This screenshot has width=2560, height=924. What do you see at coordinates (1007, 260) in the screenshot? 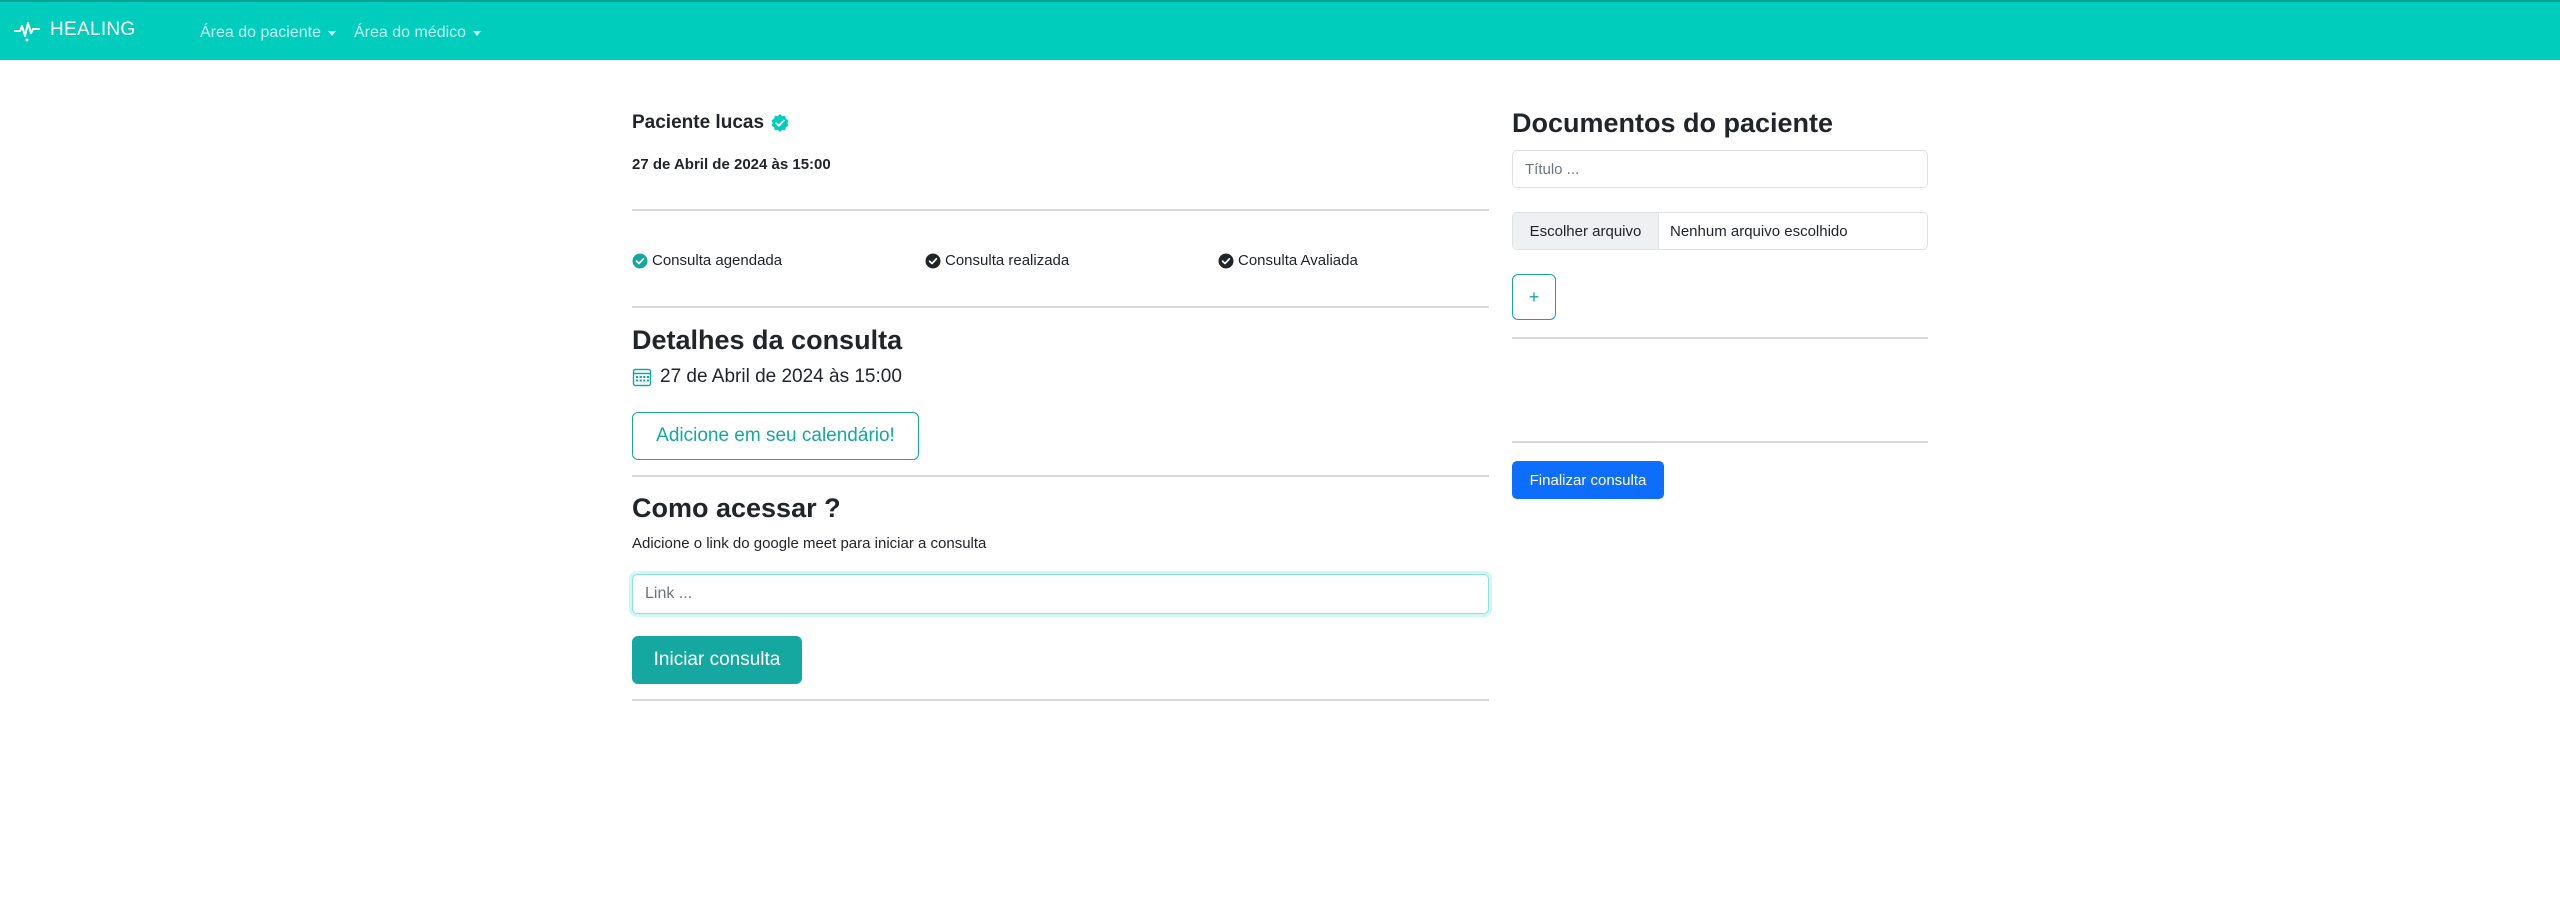
I see `status-label: Consulta realizada` at bounding box center [1007, 260].